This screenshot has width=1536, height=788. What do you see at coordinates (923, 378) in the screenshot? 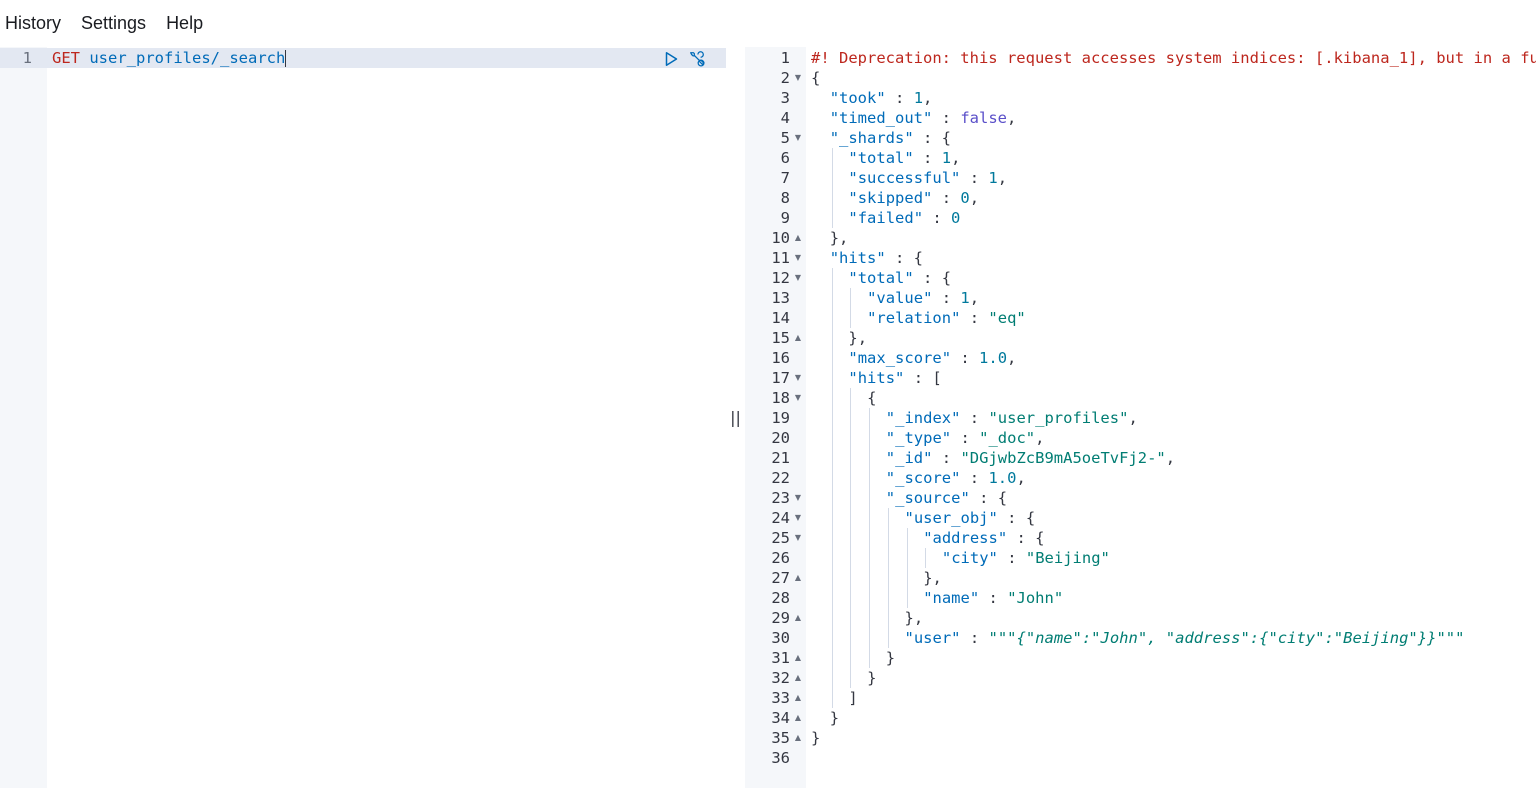
I see `token: : [` at bounding box center [923, 378].